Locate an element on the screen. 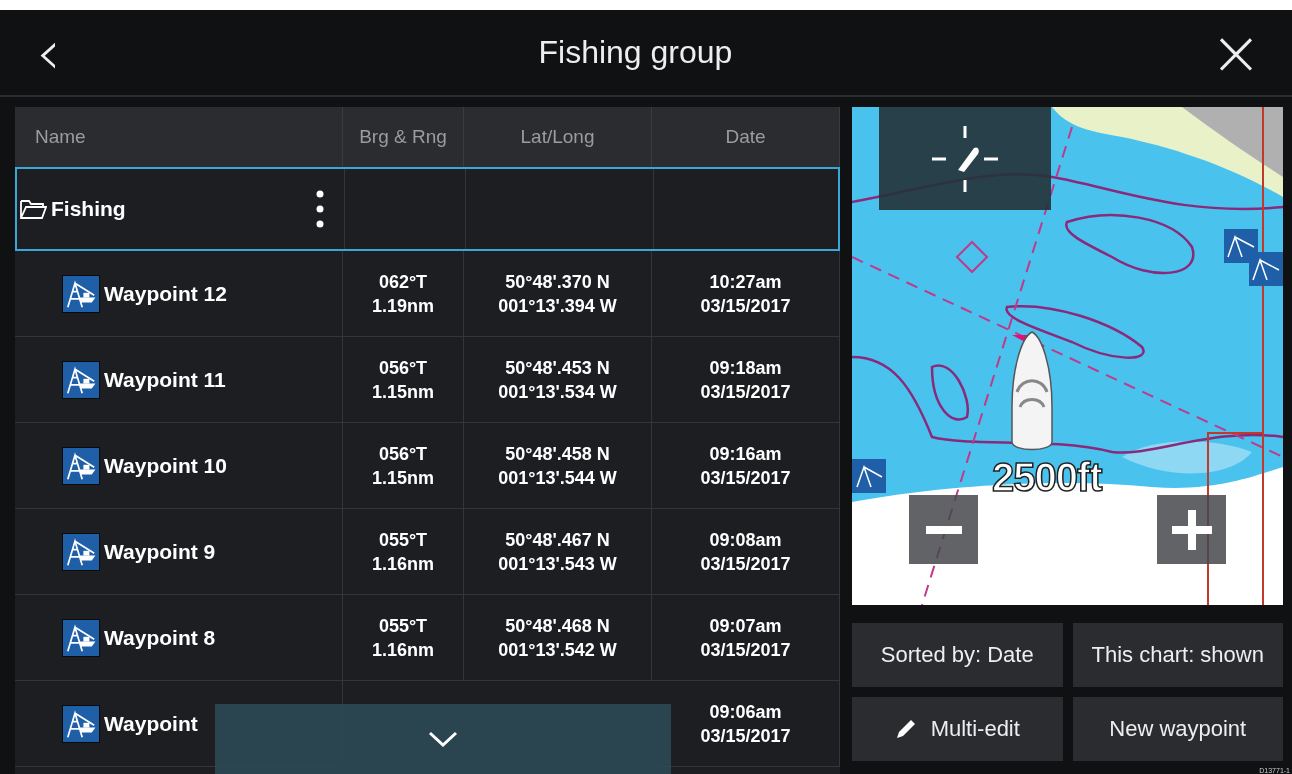  waypoint-name: Waypoint 8 is located at coordinates (160, 637).